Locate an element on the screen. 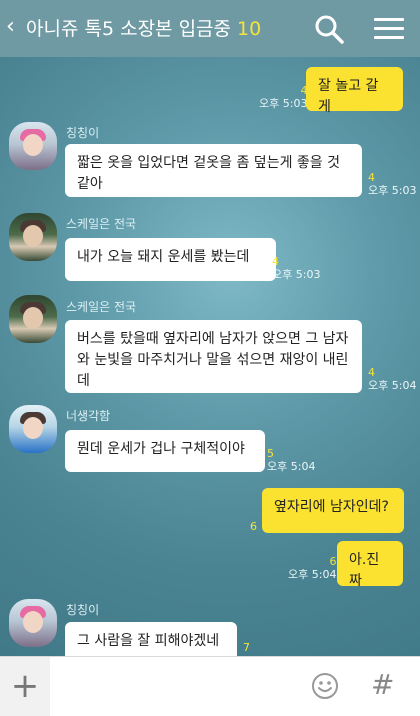 Image resolution: width=420 pixels, height=716 pixels. my-message-bubble: 아.진짜 is located at coordinates (370, 565).